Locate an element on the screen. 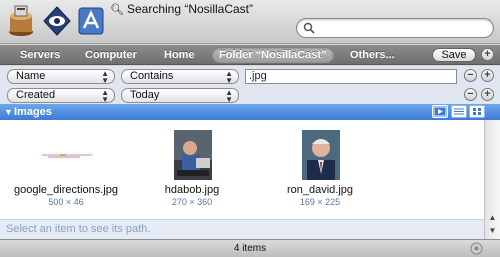 This screenshot has width=500, height=257. play-icon is located at coordinates (440, 111).